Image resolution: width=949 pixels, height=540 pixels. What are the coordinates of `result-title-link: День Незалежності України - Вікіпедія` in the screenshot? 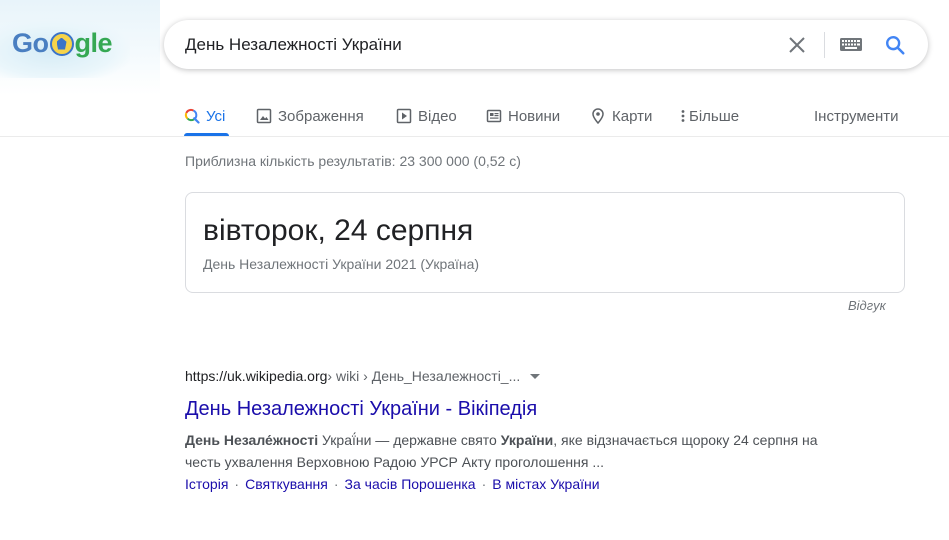 It's located at (515, 409).